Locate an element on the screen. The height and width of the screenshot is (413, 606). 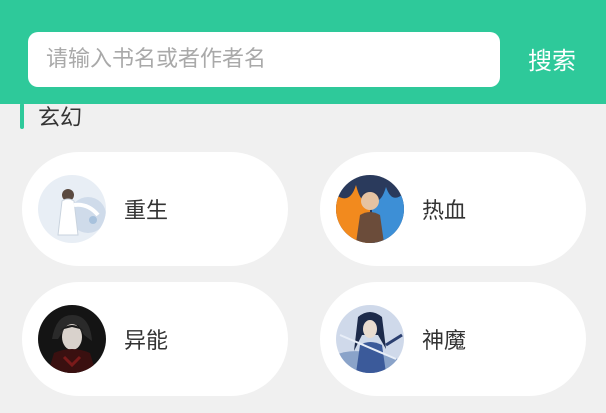
section-accent-bar is located at coordinates (22, 116).